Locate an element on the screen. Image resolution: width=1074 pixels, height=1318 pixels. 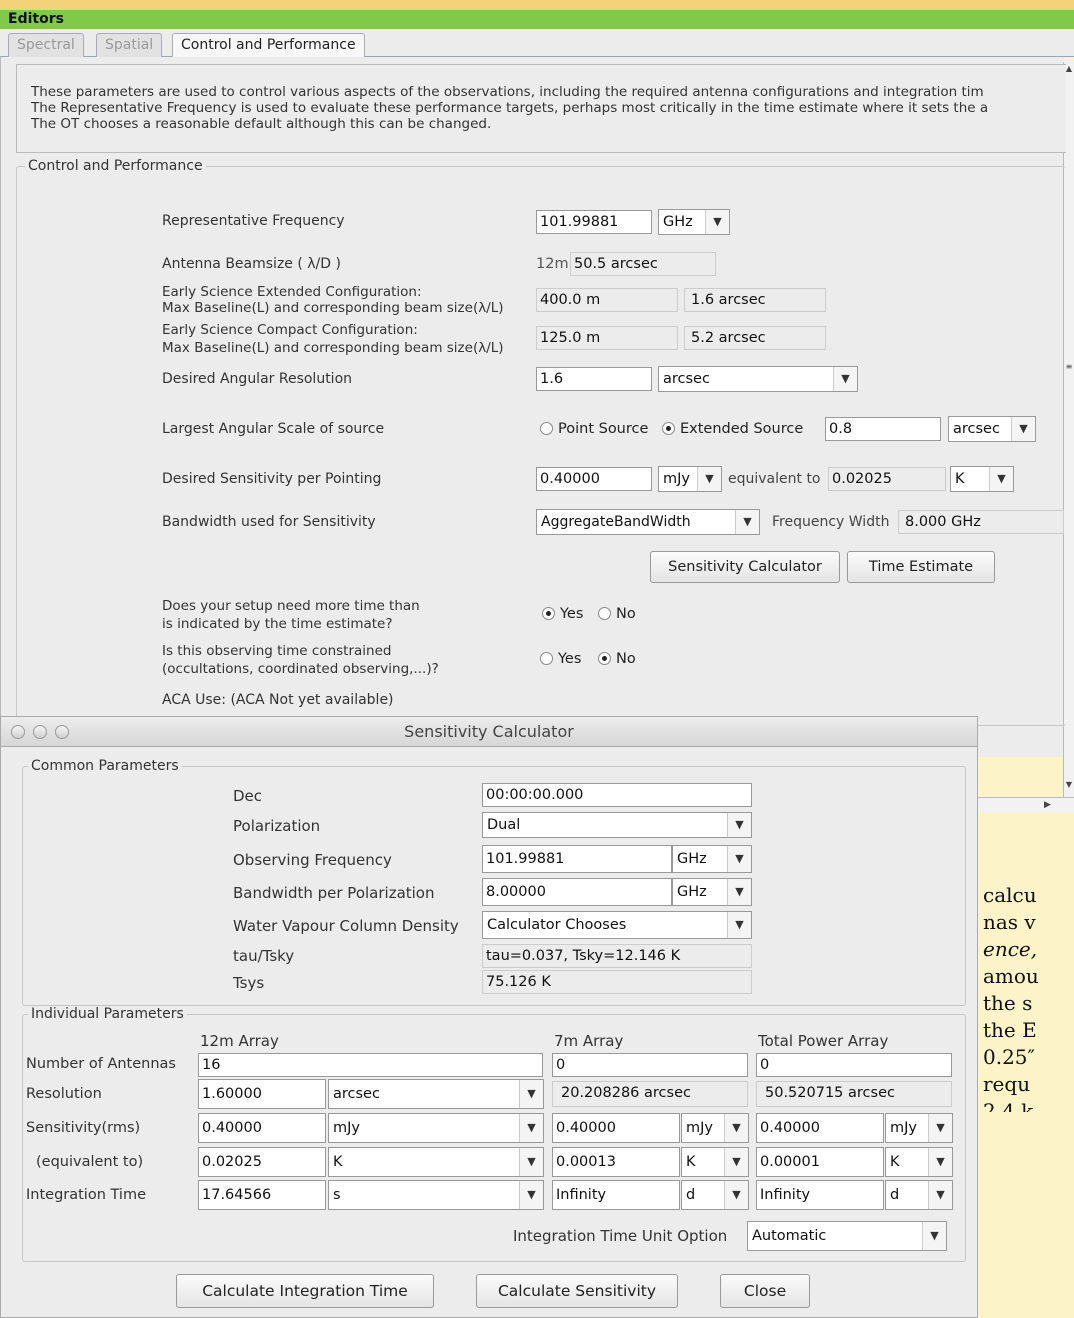
row-sensitivity-label: Sensitivity(rms) is located at coordinates (83, 1128).